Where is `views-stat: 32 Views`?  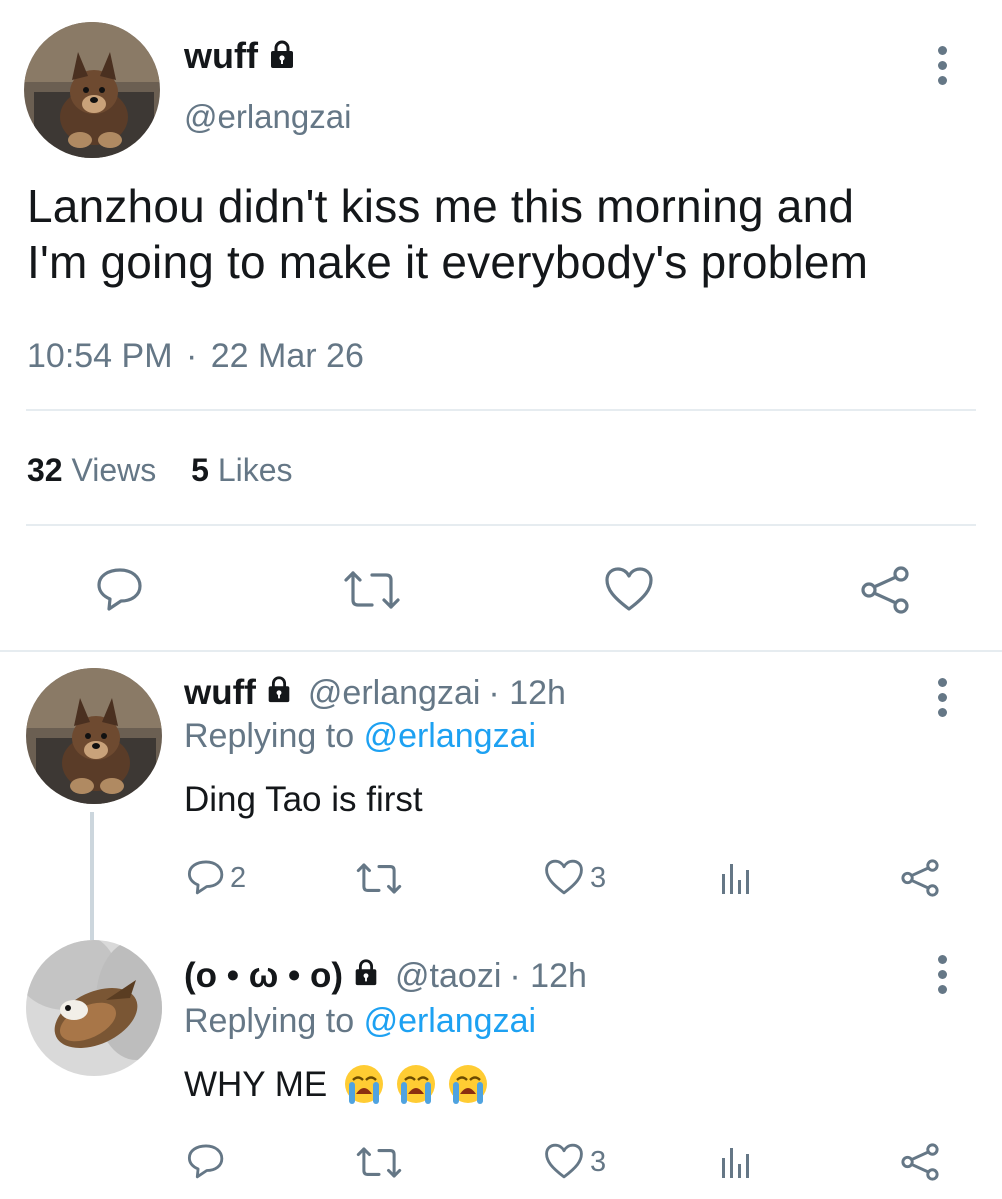 views-stat: 32 Views is located at coordinates (96, 470).